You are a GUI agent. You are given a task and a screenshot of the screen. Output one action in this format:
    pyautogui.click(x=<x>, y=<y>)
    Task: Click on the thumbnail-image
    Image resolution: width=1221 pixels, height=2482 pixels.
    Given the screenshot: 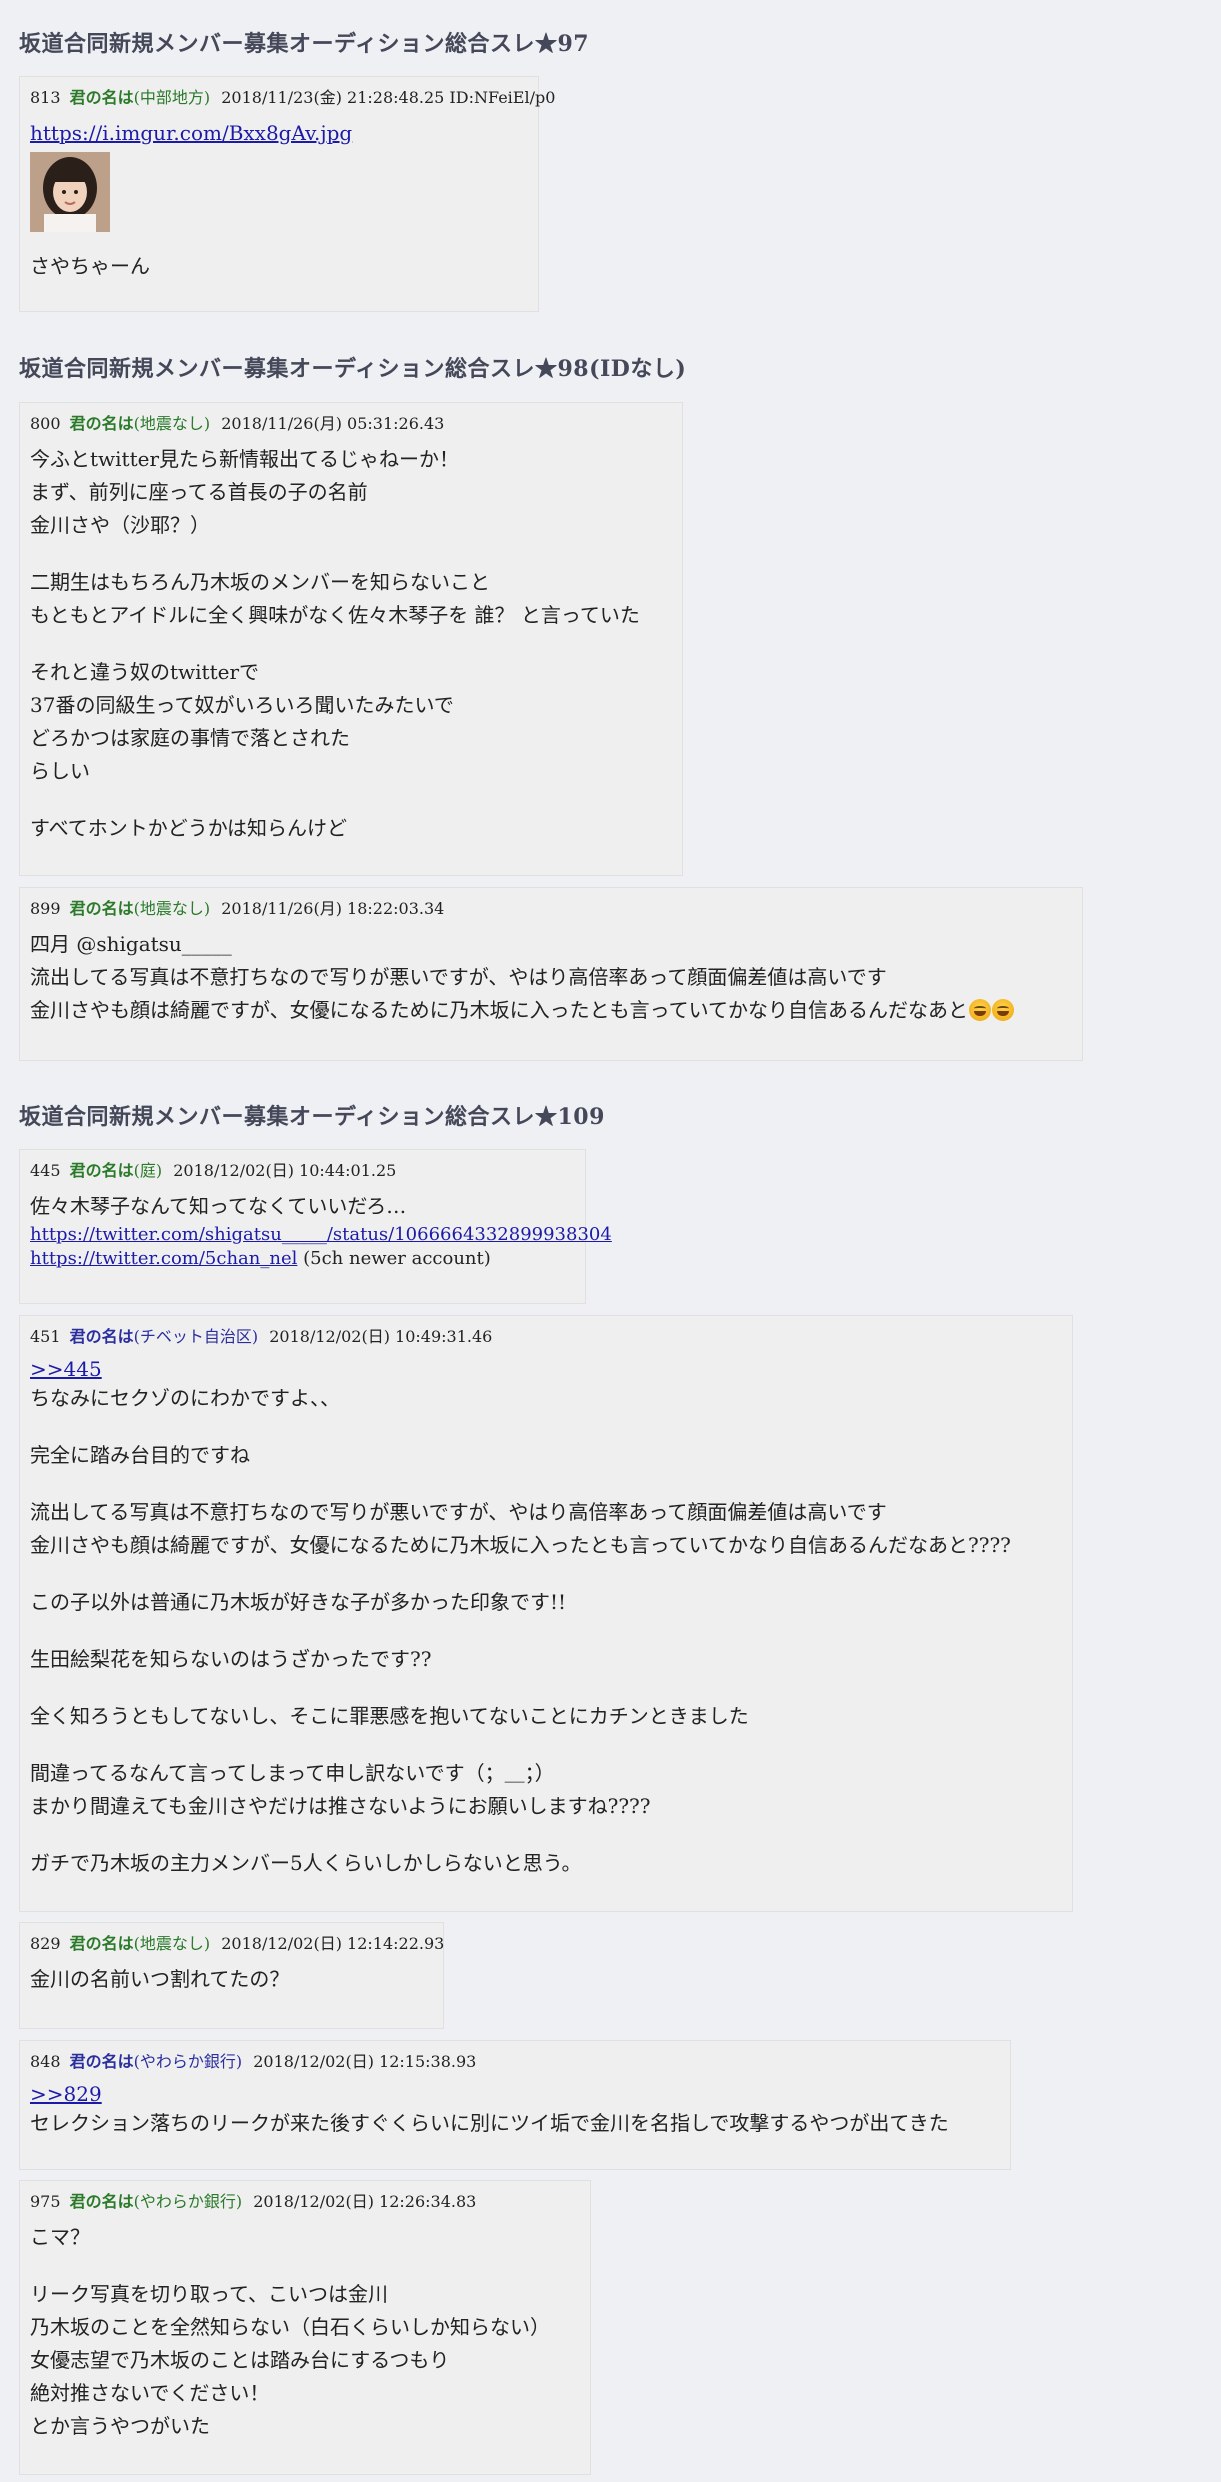 What is the action you would take?
    pyautogui.click(x=70, y=192)
    